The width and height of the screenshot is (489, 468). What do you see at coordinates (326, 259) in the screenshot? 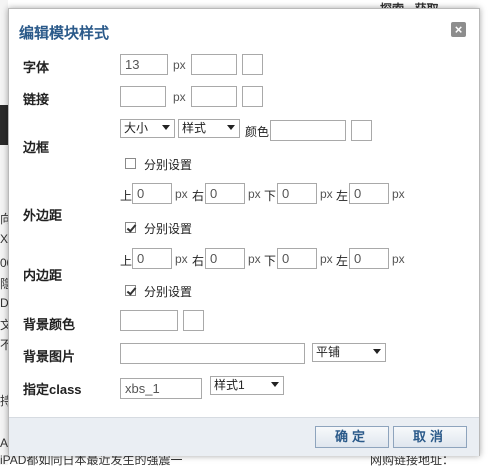
I see `padding-bottom-unit: px` at bounding box center [326, 259].